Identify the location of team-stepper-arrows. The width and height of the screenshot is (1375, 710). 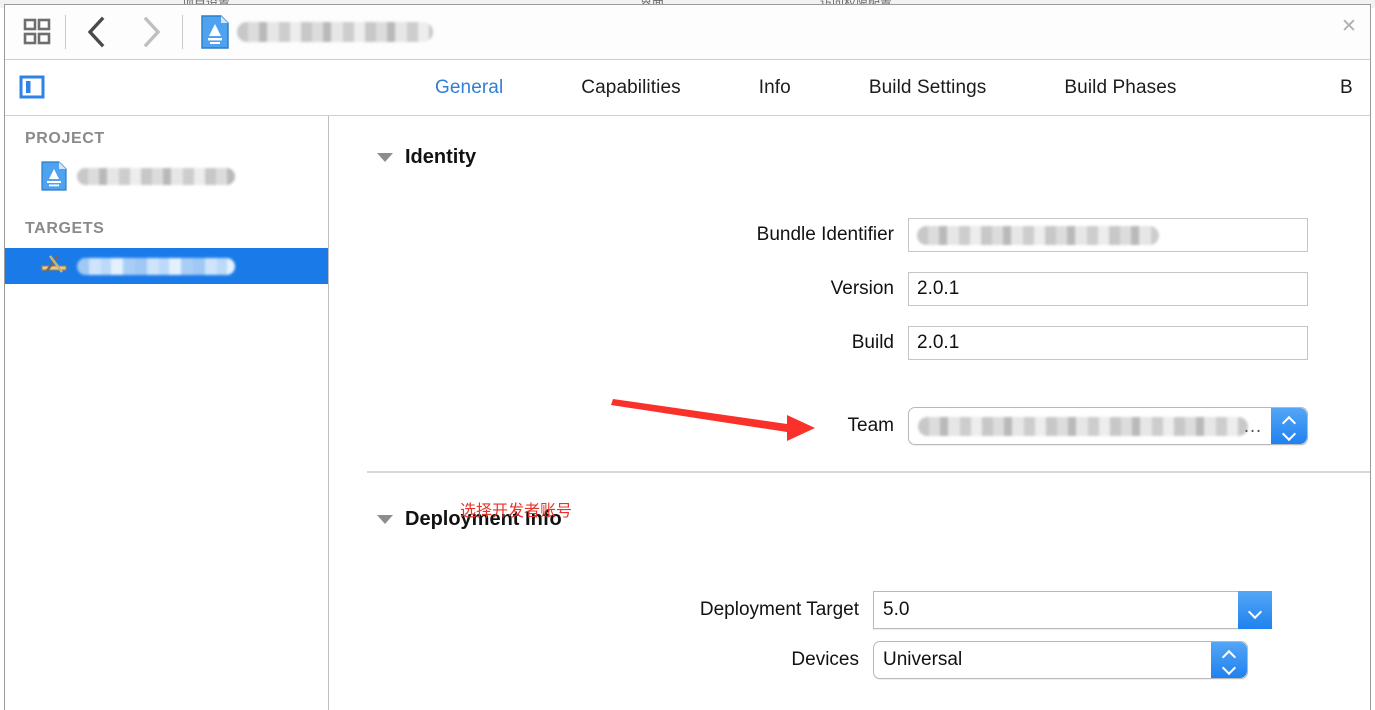
(1289, 426).